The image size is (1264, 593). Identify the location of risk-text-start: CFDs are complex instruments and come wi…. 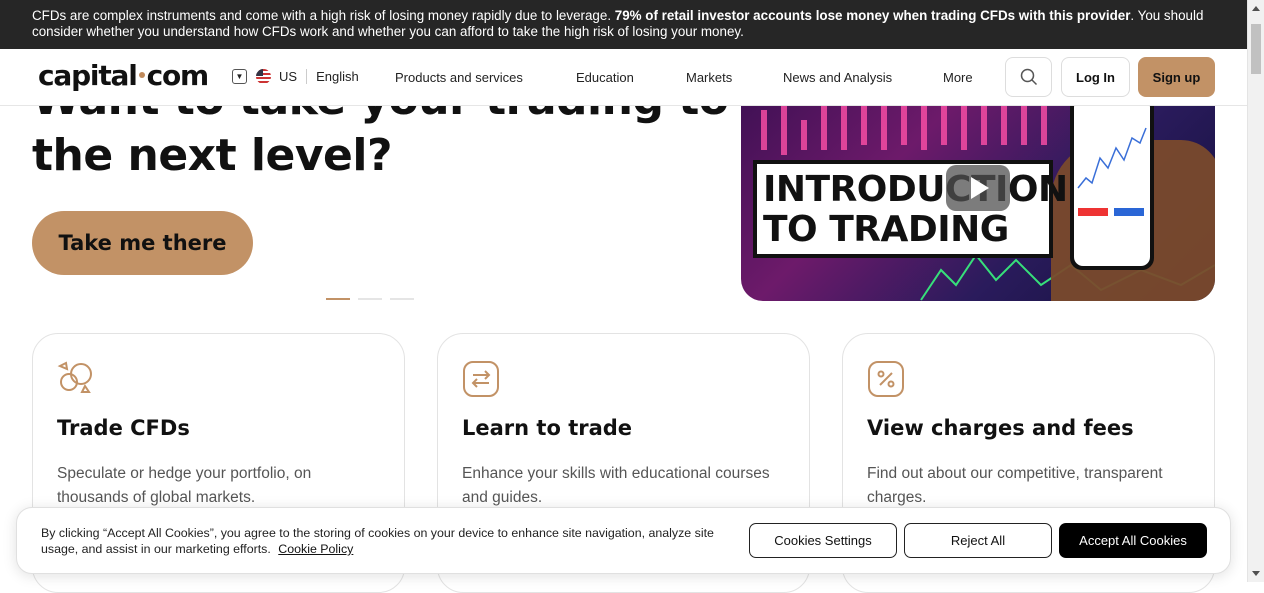
(323, 15).